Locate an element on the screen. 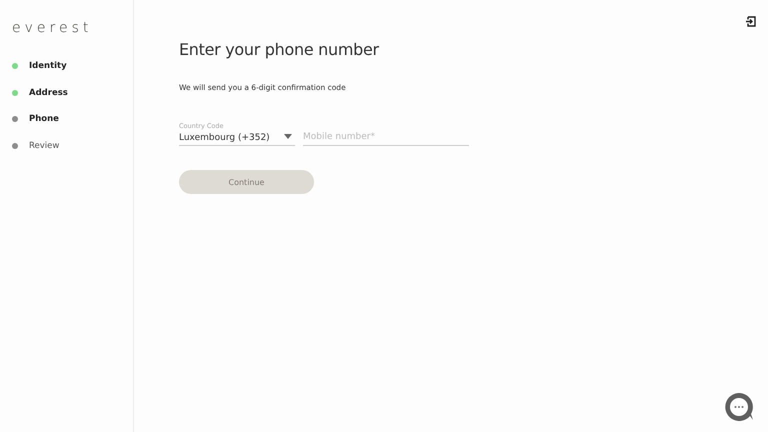  caret-icon is located at coordinates (288, 136).